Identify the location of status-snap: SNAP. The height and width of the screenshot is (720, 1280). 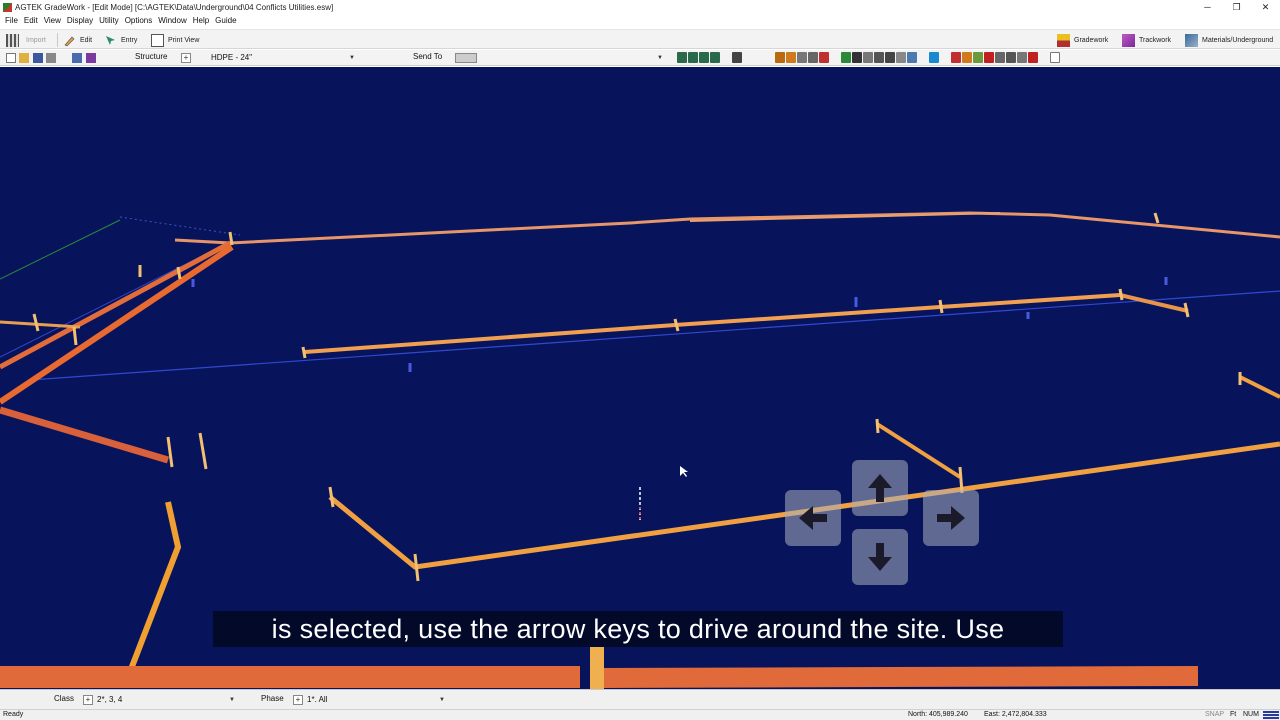
(1215, 714).